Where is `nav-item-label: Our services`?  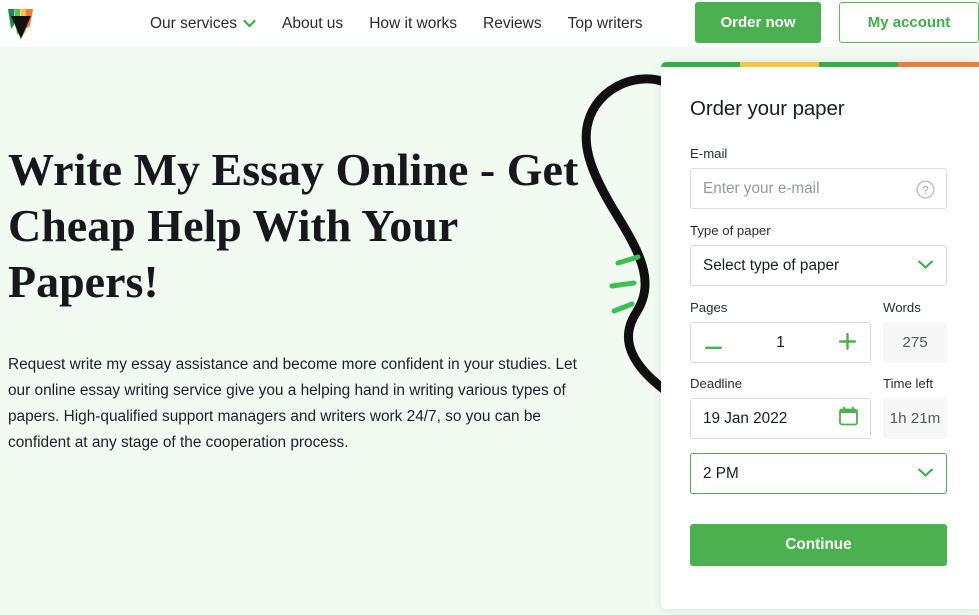 nav-item-label: Our services is located at coordinates (193, 23).